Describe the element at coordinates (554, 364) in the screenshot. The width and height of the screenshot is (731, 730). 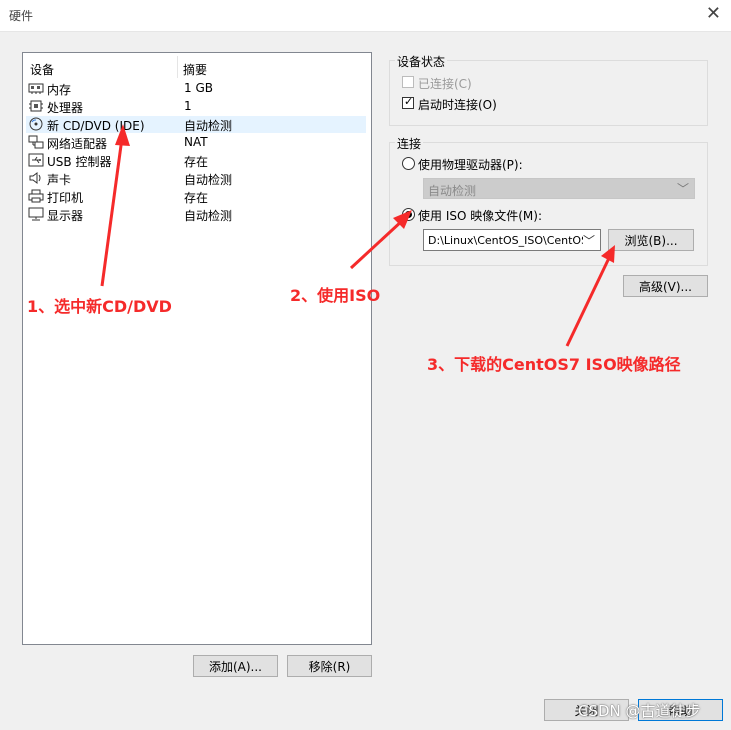
I see `annotation-step3: 3、下载的CentOS7 ISO映像路径` at that location.